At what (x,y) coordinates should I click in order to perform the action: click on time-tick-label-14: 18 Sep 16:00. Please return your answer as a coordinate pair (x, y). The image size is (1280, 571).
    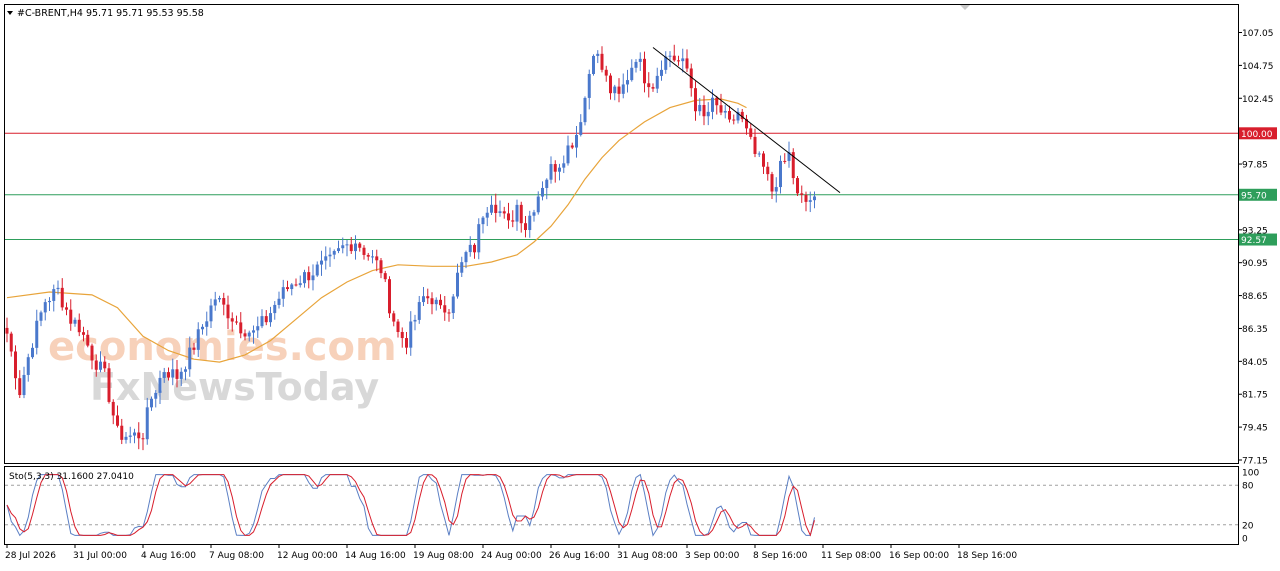
    Looking at the image, I should click on (987, 556).